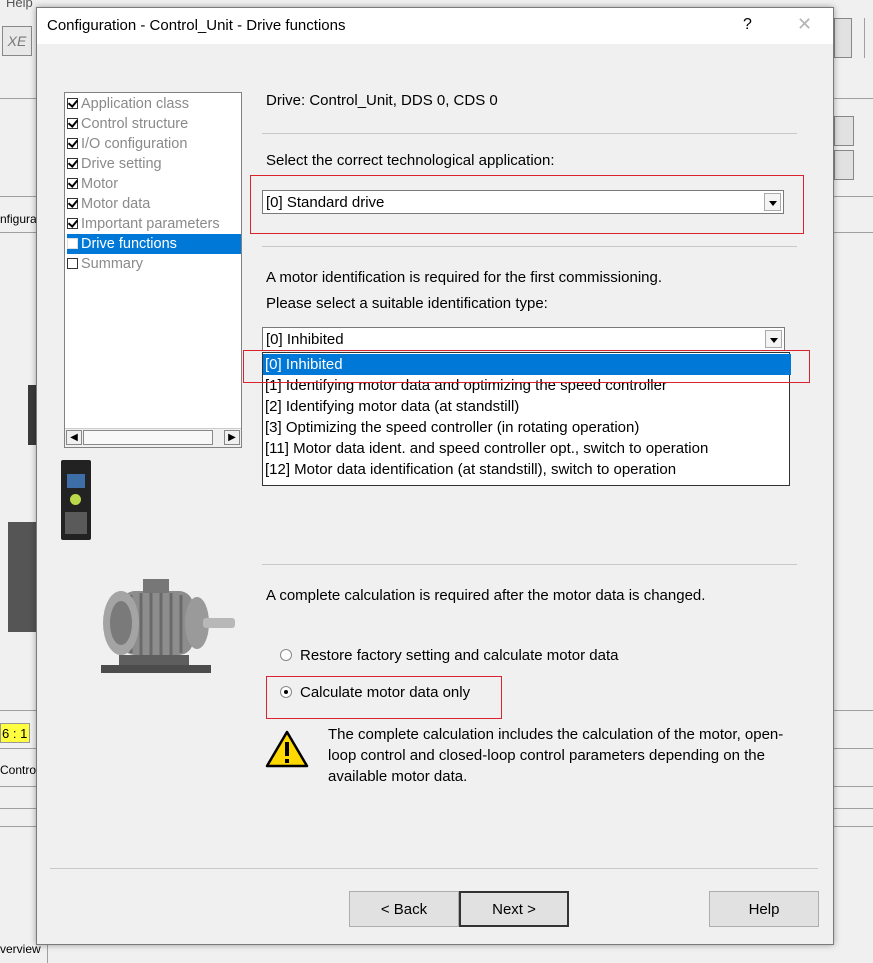 The image size is (873, 963). What do you see at coordinates (17, 41) in the screenshot?
I see `bg-toolbar-button: XE` at bounding box center [17, 41].